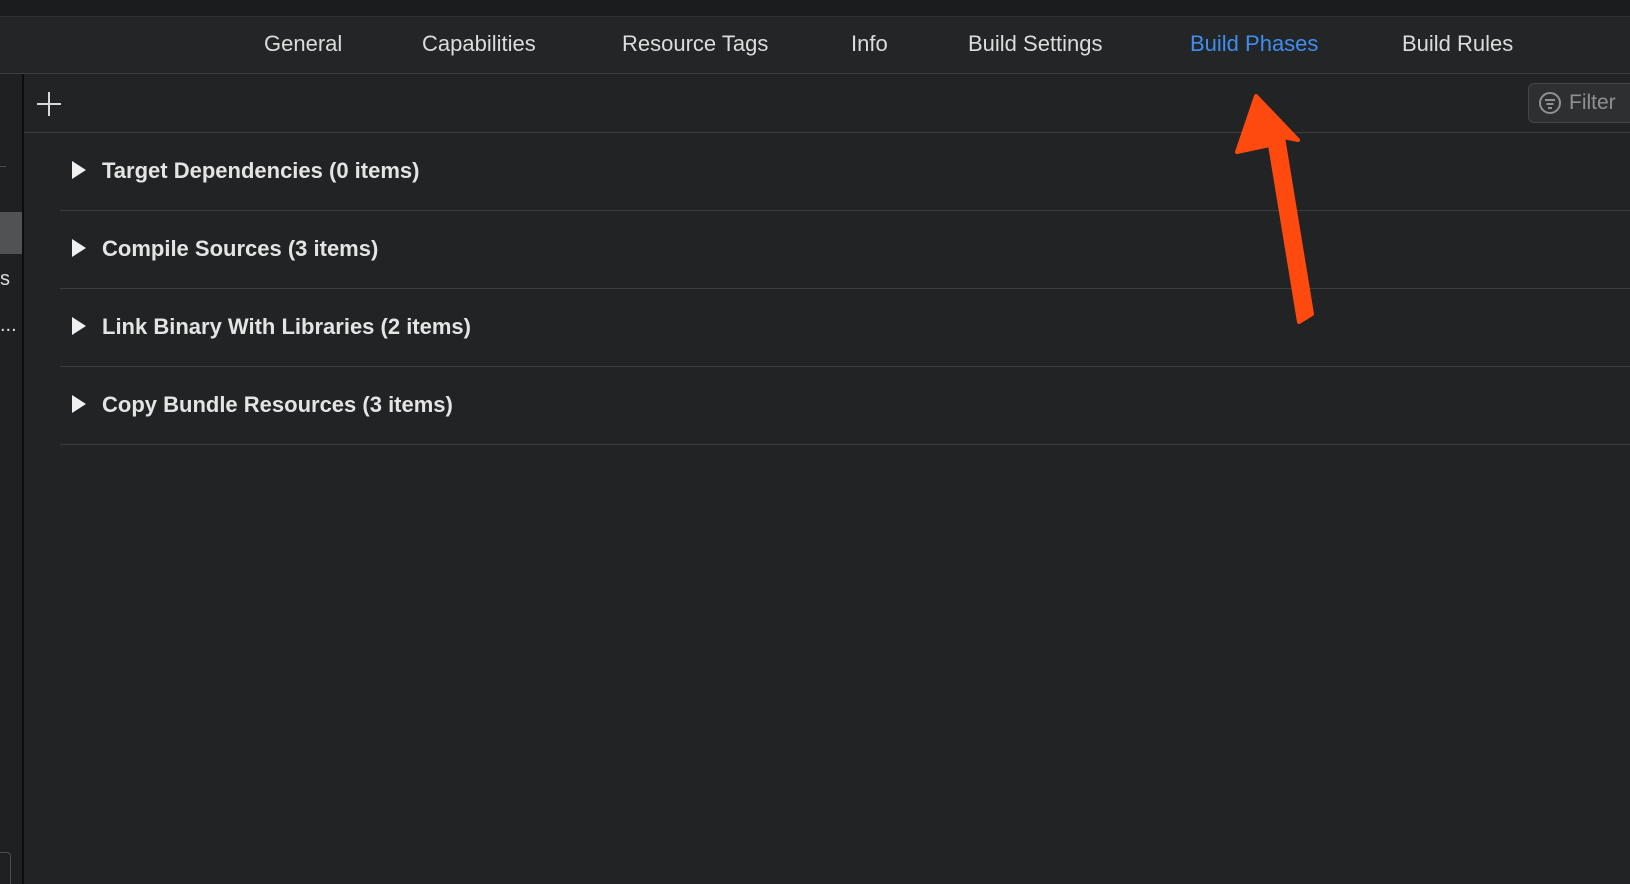 The width and height of the screenshot is (1630, 884). Describe the element at coordinates (695, 45) in the screenshot. I see `tab-resource-tags: Resource Tags` at that location.